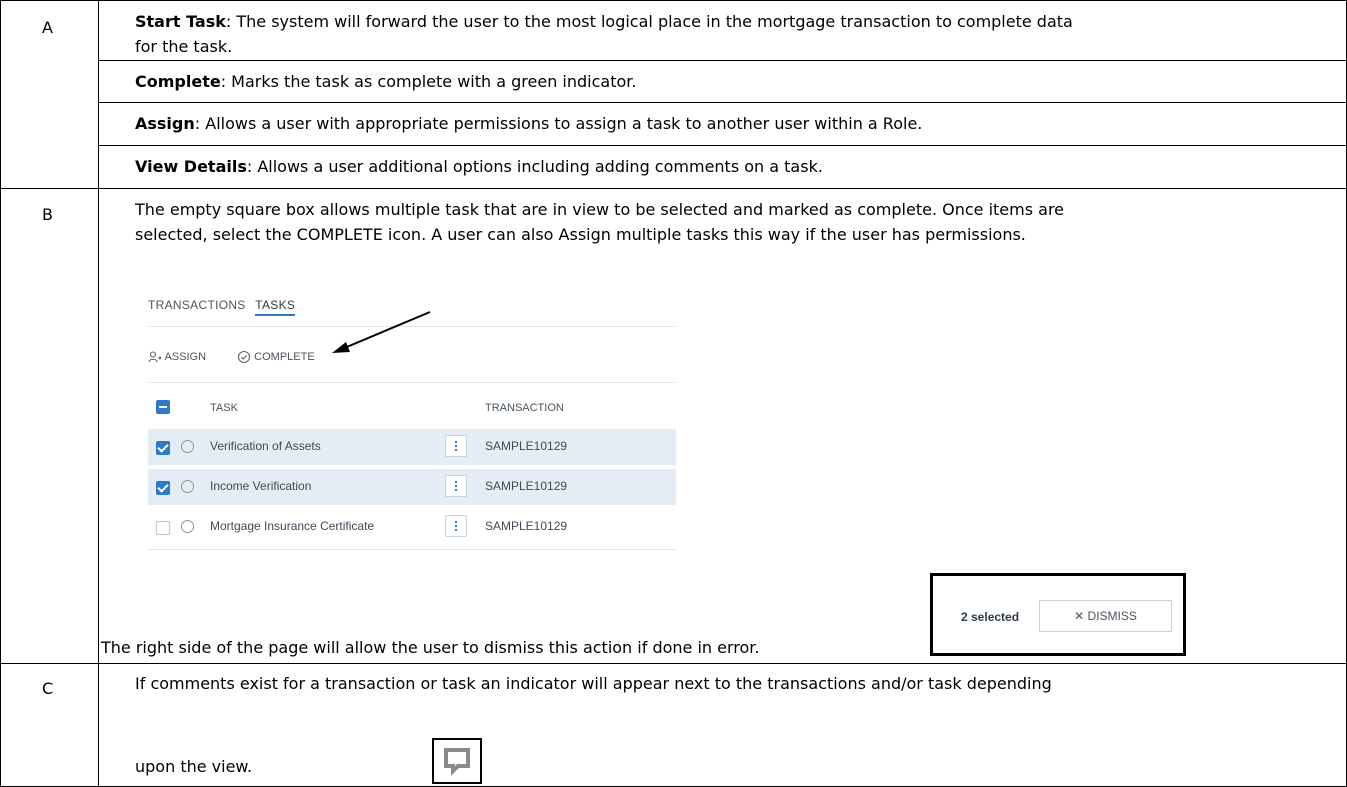 Image resolution: width=1347 pixels, height=787 pixels. Describe the element at coordinates (260, 486) in the screenshot. I see `task-name: Income Verification` at that location.